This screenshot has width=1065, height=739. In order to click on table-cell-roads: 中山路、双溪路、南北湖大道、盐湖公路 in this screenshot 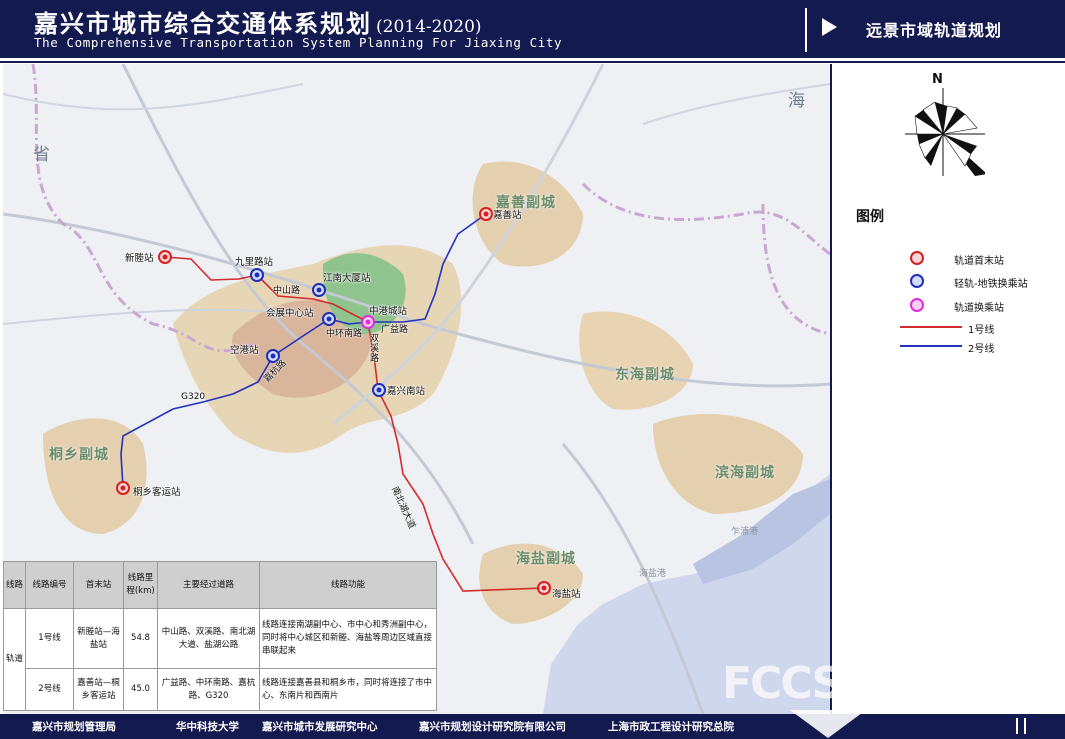, I will do `click(208, 638)`.